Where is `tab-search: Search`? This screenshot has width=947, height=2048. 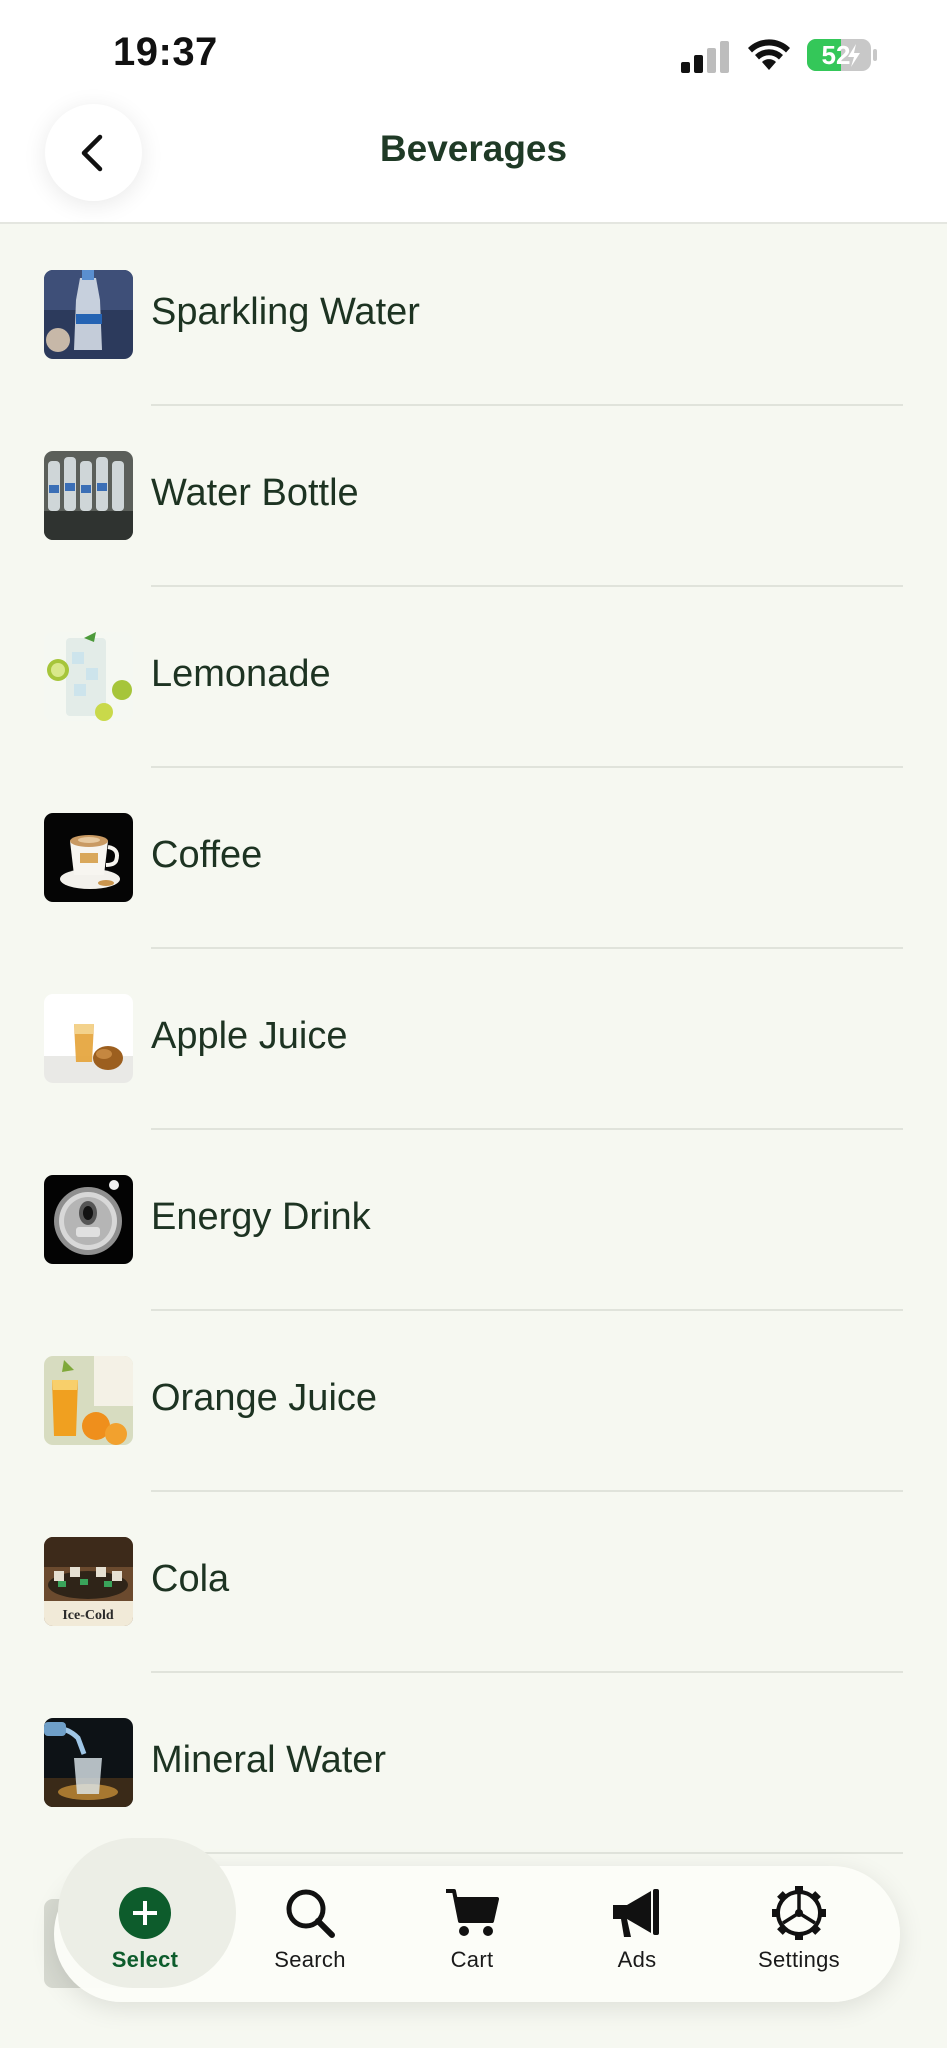 tab-search: Search is located at coordinates (310, 1940).